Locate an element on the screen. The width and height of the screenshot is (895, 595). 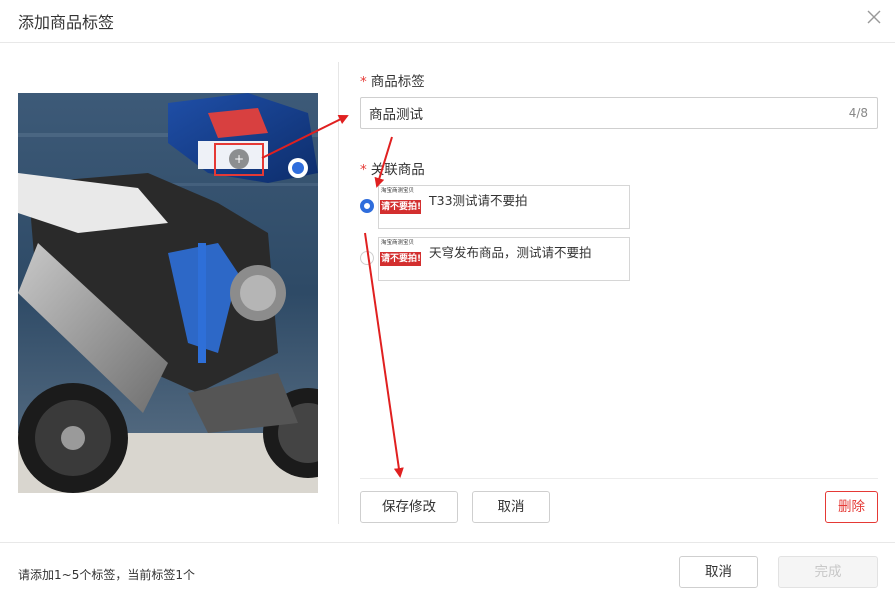
product-card: 淘宝商测宝贝 请不要拍! 天穹发布商品，测试请不要拍 is located at coordinates (504, 259).